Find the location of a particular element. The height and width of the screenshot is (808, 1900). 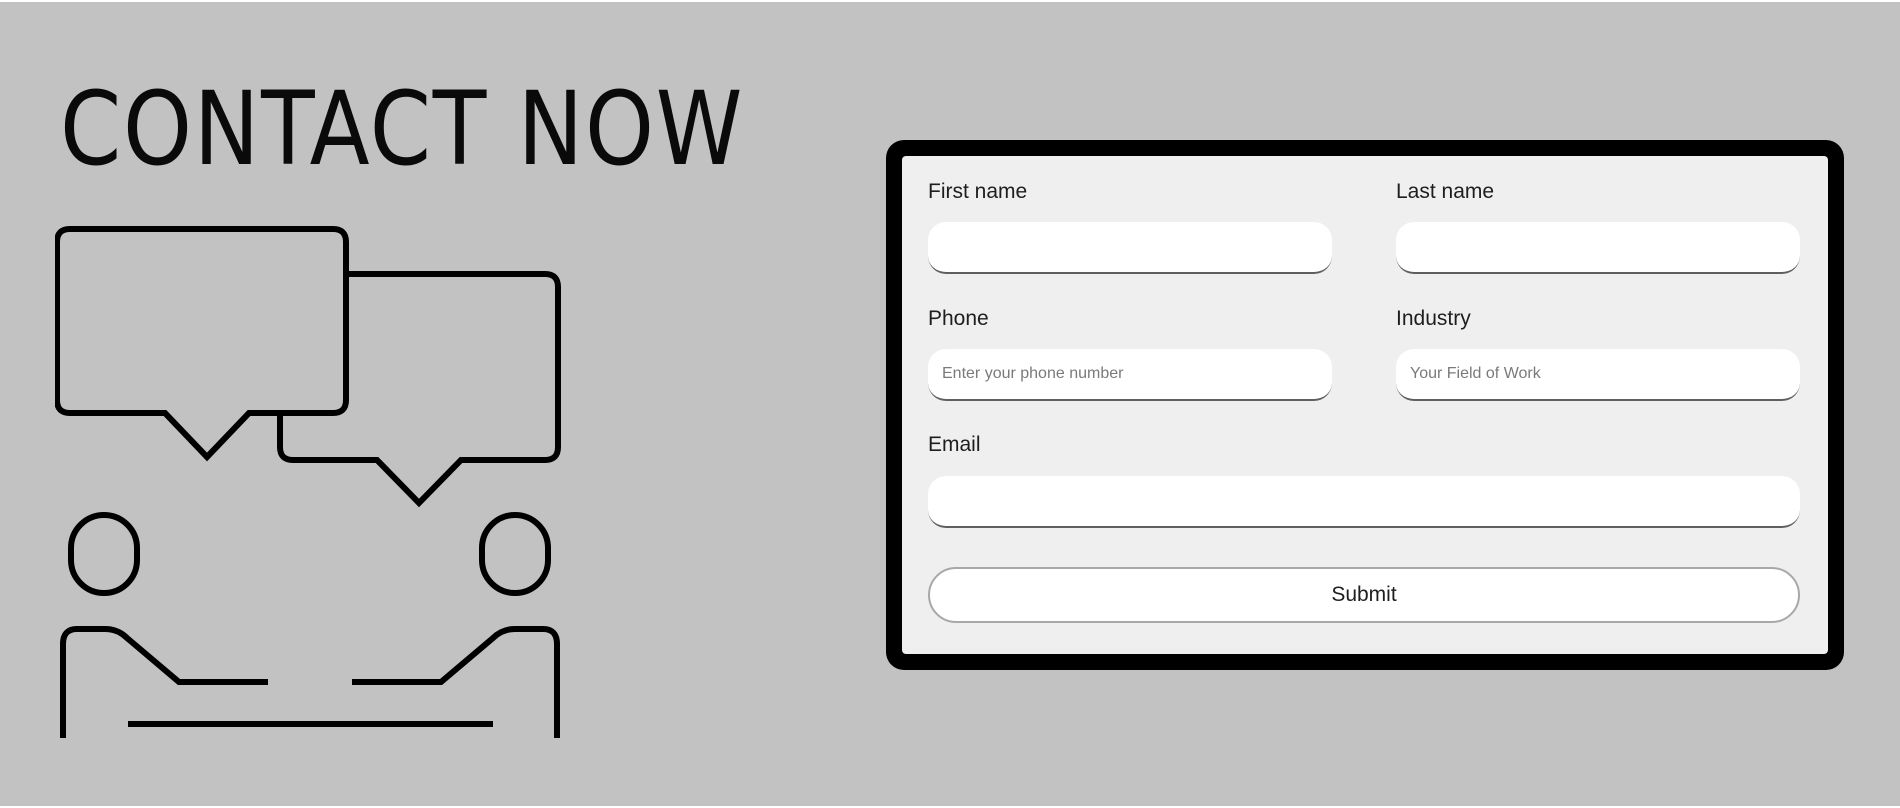

phone-label: Phone is located at coordinates (958, 318).